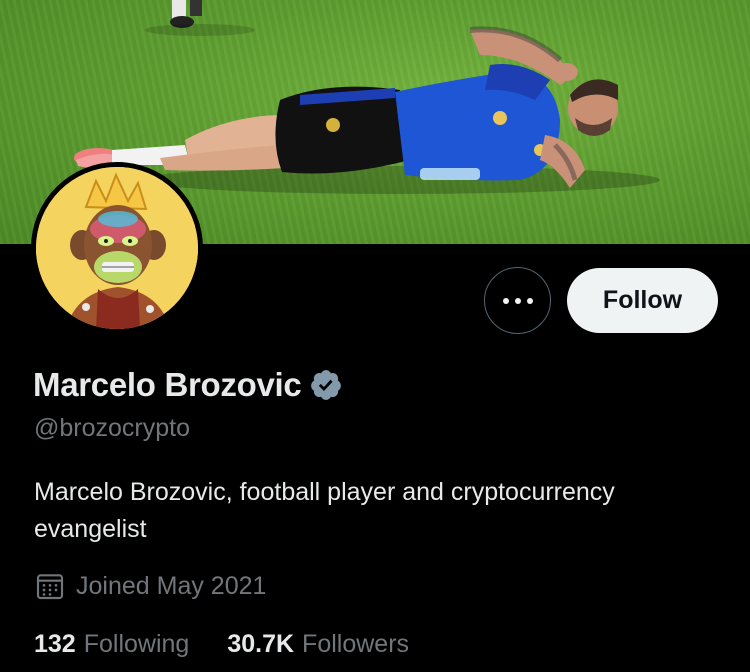 The width and height of the screenshot is (750, 672). Describe the element at coordinates (50, 587) in the screenshot. I see `calendar-icon` at that location.